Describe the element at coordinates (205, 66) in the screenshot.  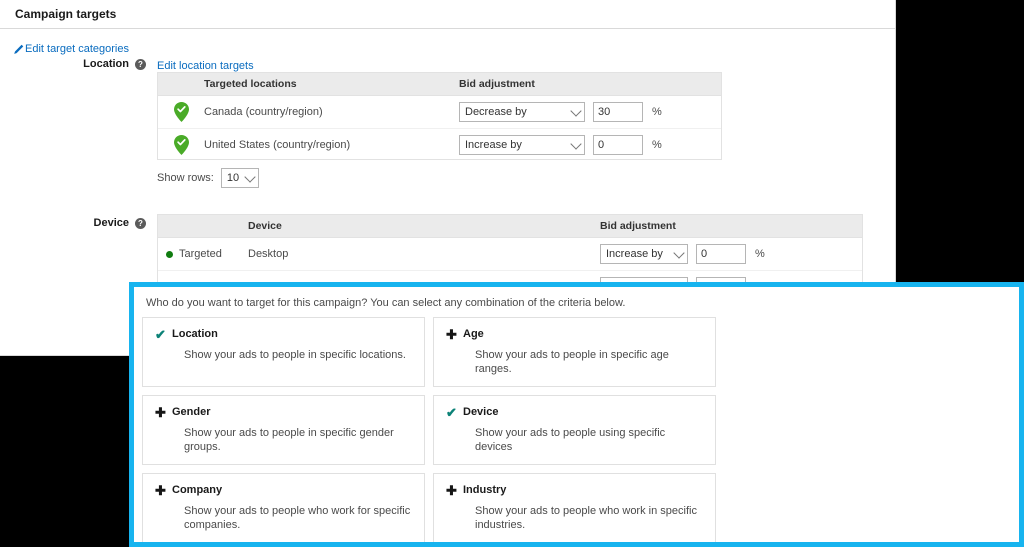
I see `edit-location-targets-link: Edit location targets` at that location.